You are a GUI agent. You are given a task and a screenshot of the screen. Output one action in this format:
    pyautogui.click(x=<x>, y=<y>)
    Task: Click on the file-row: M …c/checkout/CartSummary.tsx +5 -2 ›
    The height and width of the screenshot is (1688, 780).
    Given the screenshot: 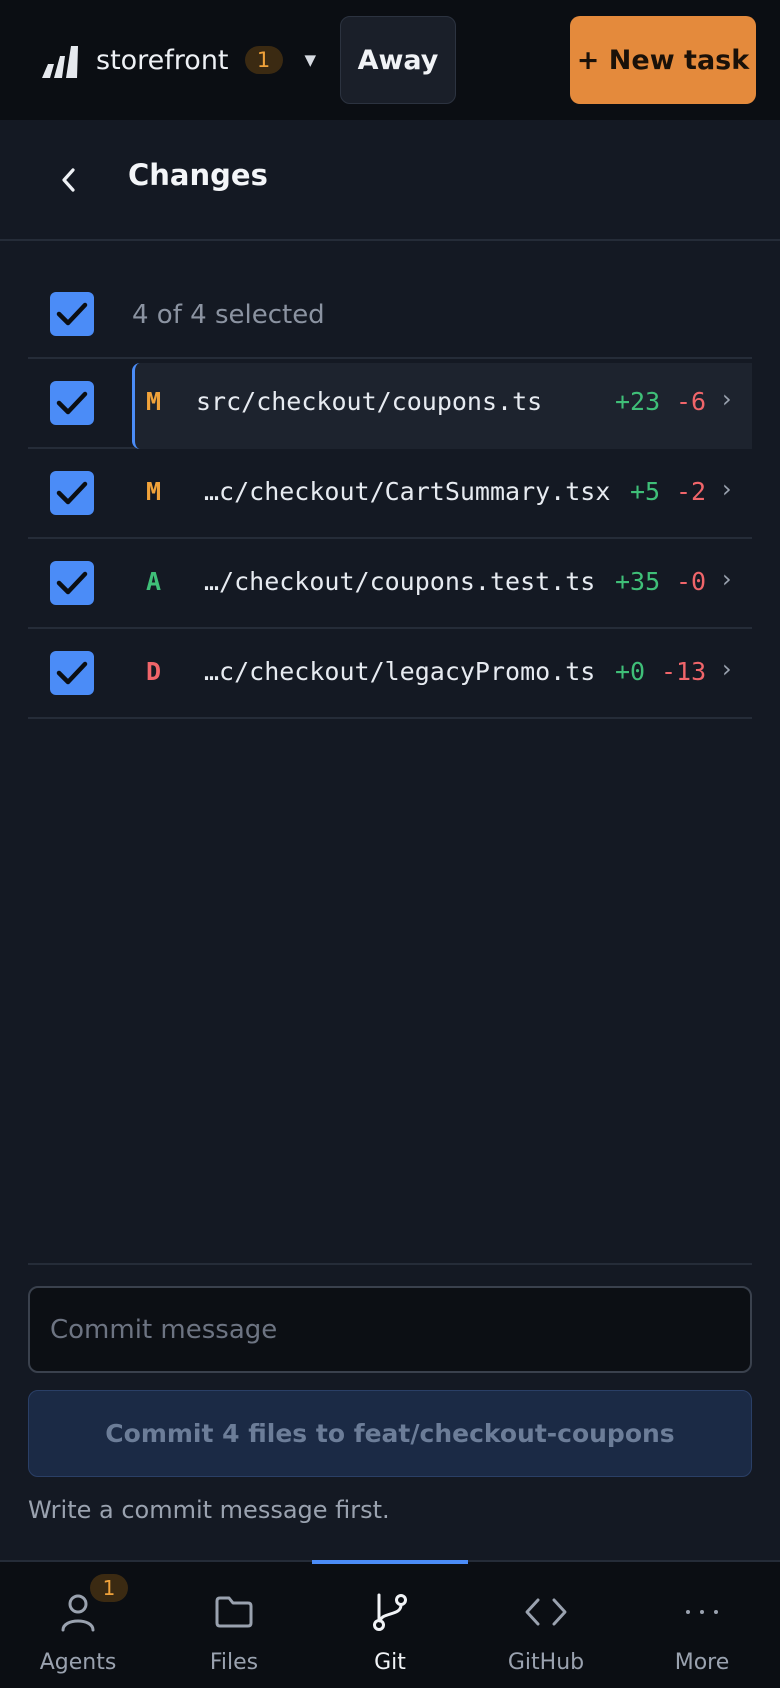 What is the action you would take?
    pyautogui.click(x=390, y=494)
    